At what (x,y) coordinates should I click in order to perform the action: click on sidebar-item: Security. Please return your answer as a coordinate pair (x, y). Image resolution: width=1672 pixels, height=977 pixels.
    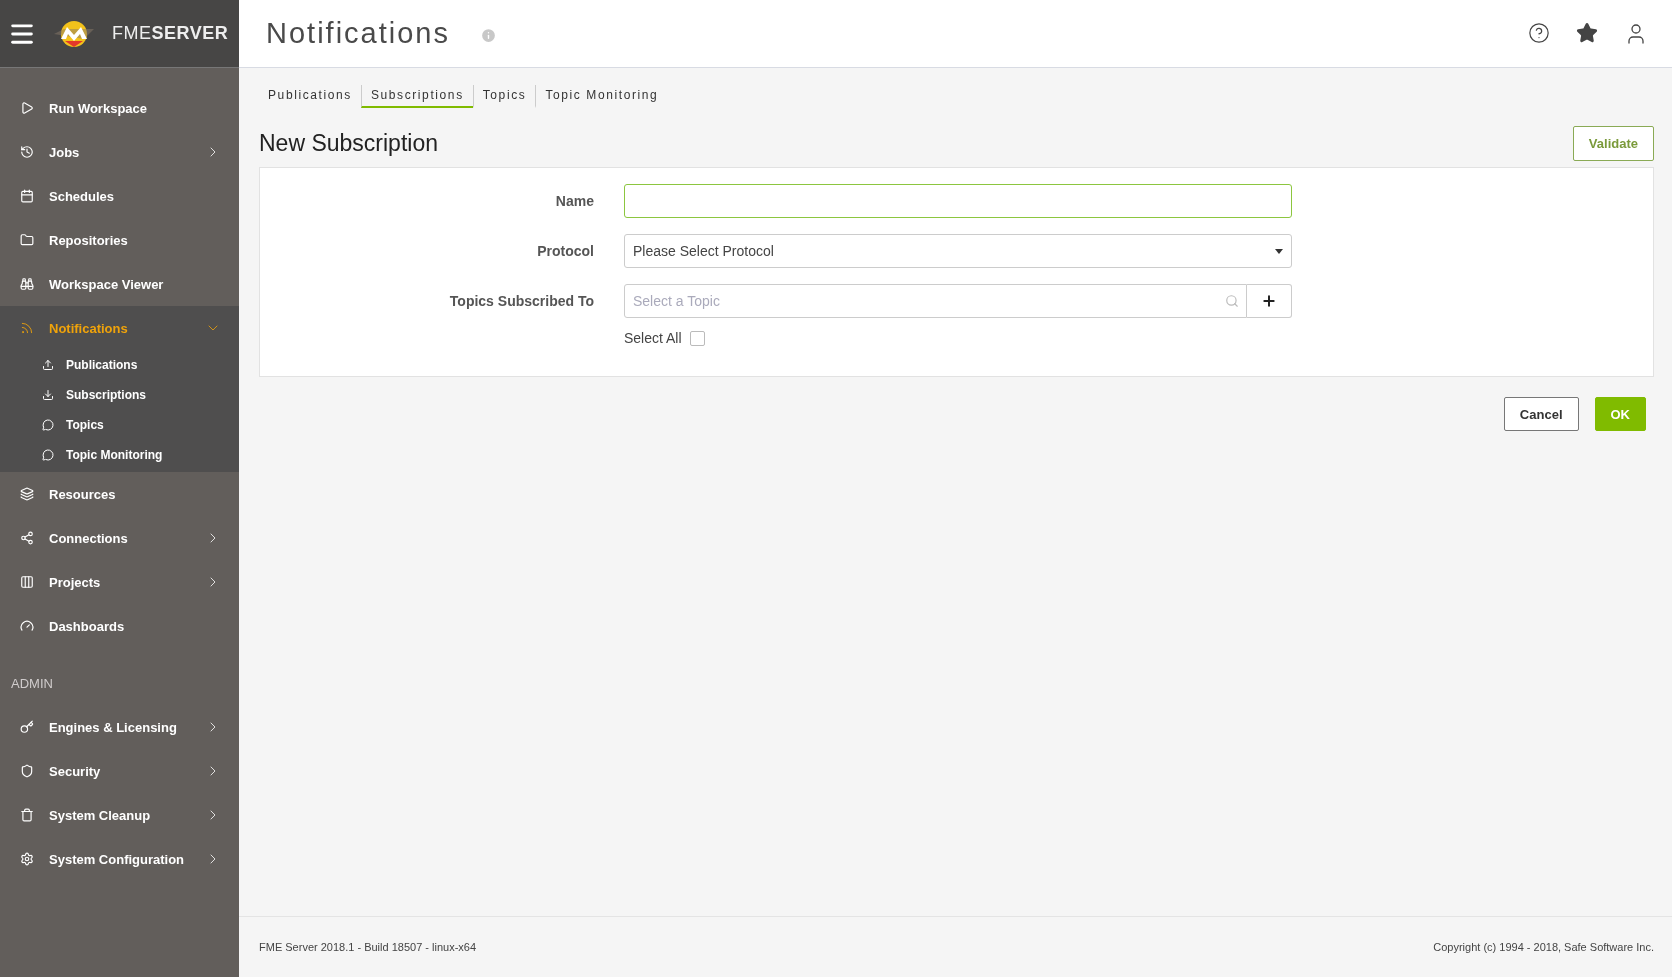
    Looking at the image, I should click on (119, 771).